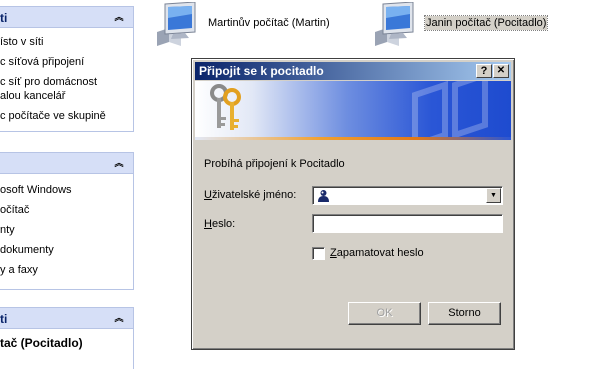 Image resolution: width=614 pixels, height=369 pixels. What do you see at coordinates (66, 190) in the screenshot?
I see `place-link-windows-network: osoft Windows` at bounding box center [66, 190].